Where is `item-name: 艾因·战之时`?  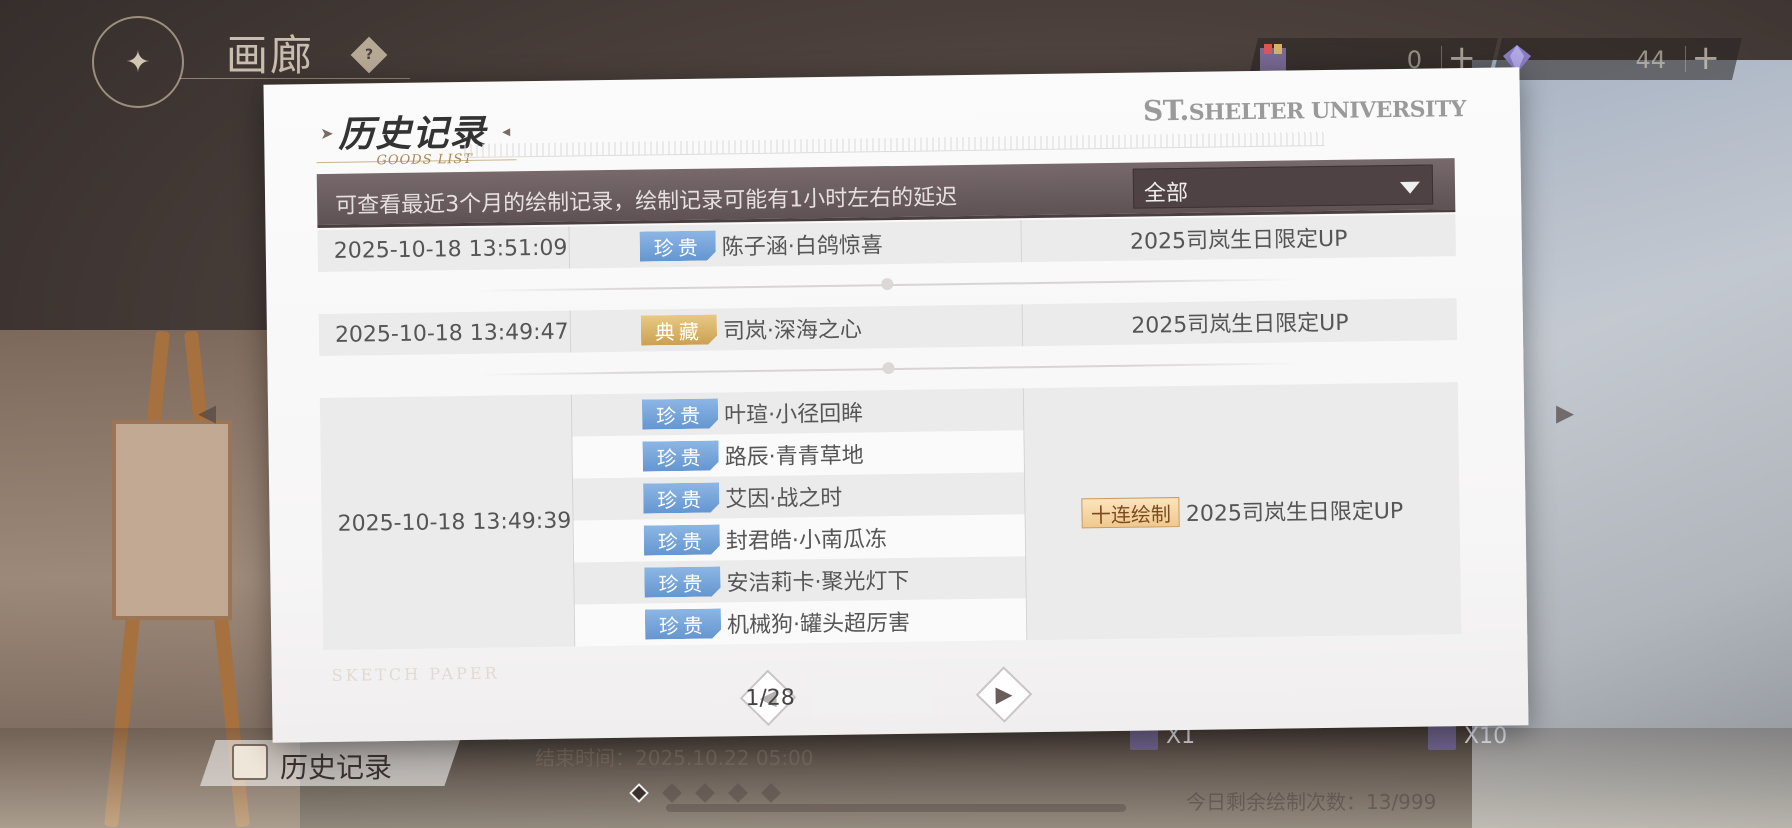
item-name: 艾因·战之时 is located at coordinates (784, 499).